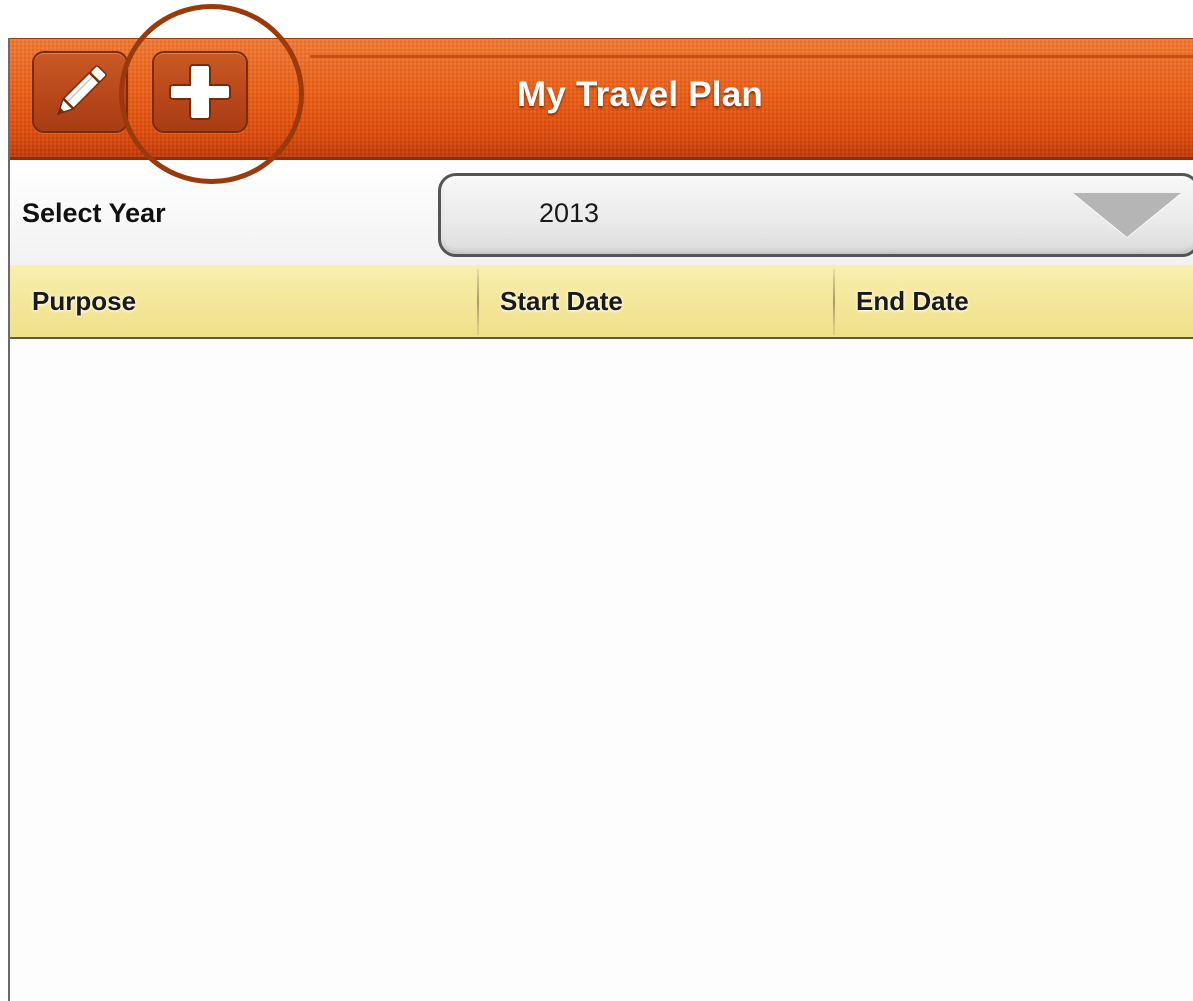 Image resolution: width=1193 pixels, height=1001 pixels. I want to click on column-header-end-date: End Date, so click(912, 300).